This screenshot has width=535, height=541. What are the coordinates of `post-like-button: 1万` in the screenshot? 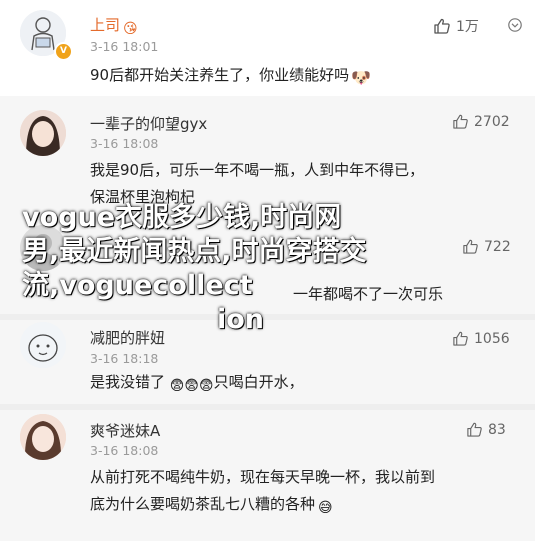 It's located at (456, 26).